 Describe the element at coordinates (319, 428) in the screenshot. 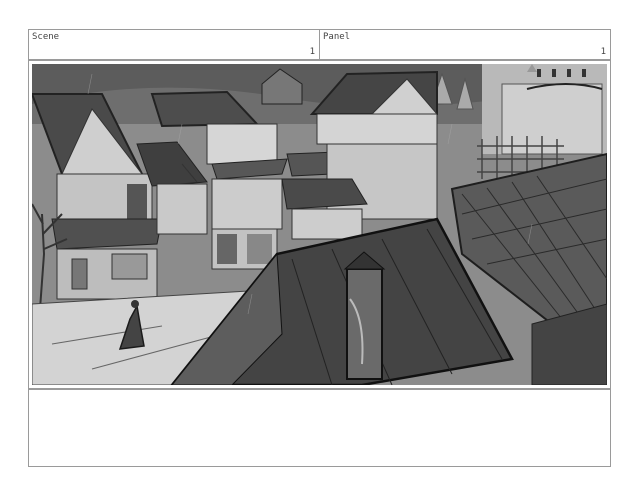

I see `notes-area` at that location.